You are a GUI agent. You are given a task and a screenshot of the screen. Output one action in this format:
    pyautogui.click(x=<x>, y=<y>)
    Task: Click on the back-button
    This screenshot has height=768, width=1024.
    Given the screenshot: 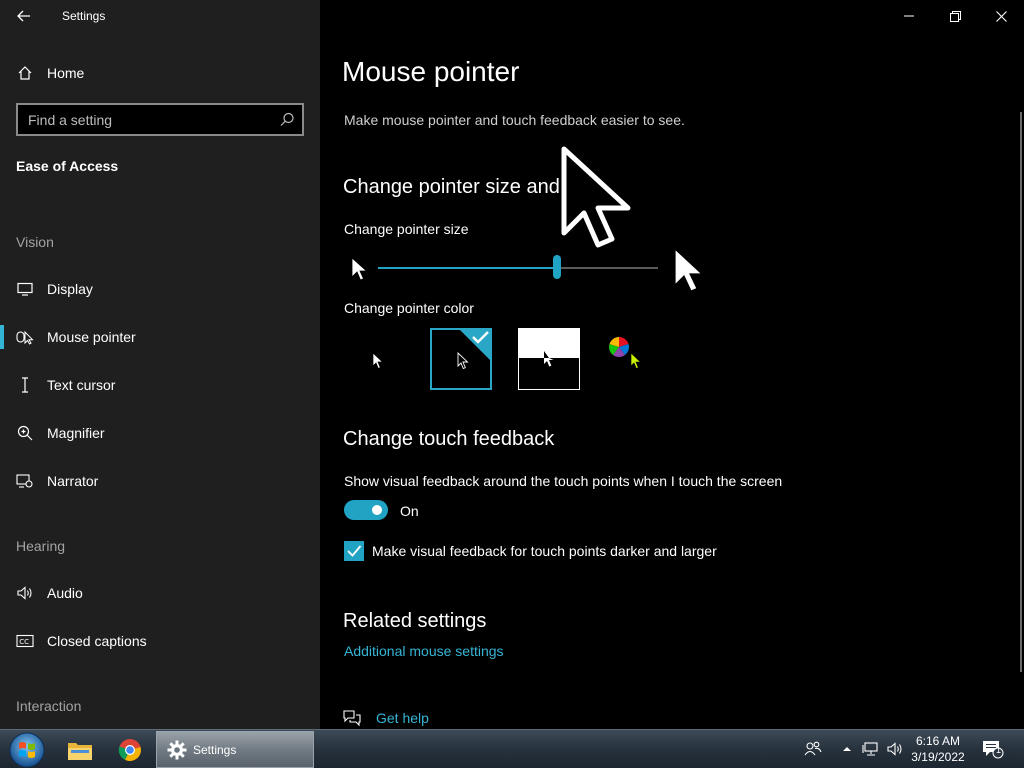 What is the action you would take?
    pyautogui.click(x=24, y=16)
    